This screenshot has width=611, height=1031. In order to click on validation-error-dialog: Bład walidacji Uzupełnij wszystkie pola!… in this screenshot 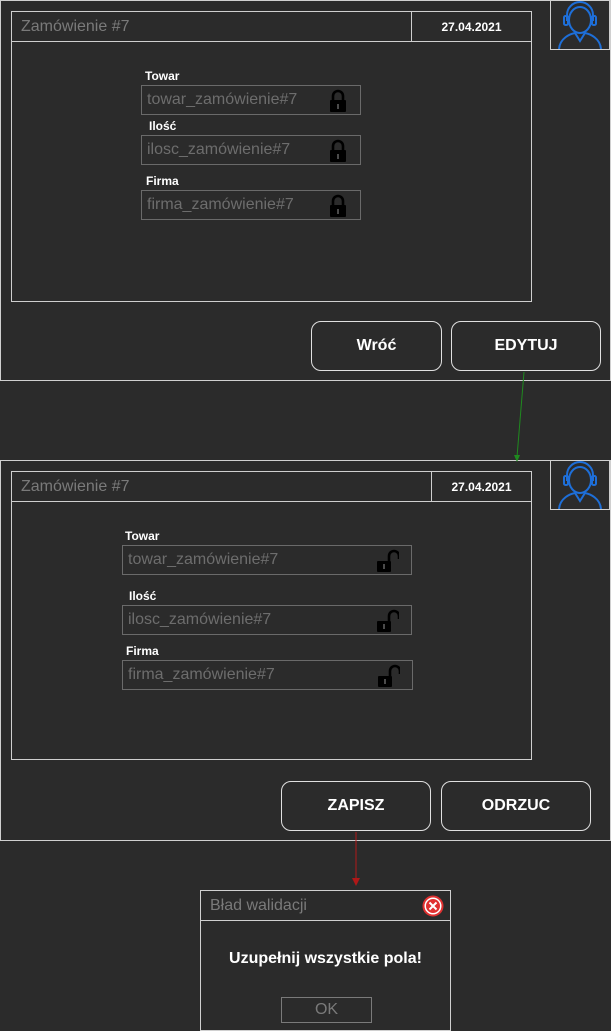, I will do `click(325, 960)`.